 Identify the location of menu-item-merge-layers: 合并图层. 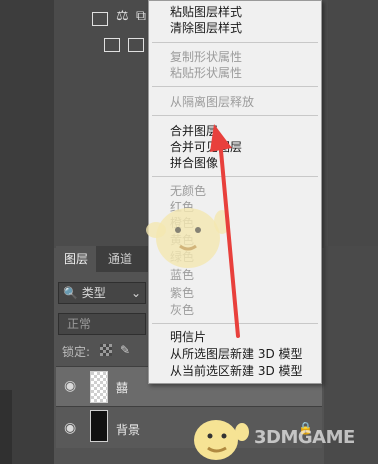
(194, 131).